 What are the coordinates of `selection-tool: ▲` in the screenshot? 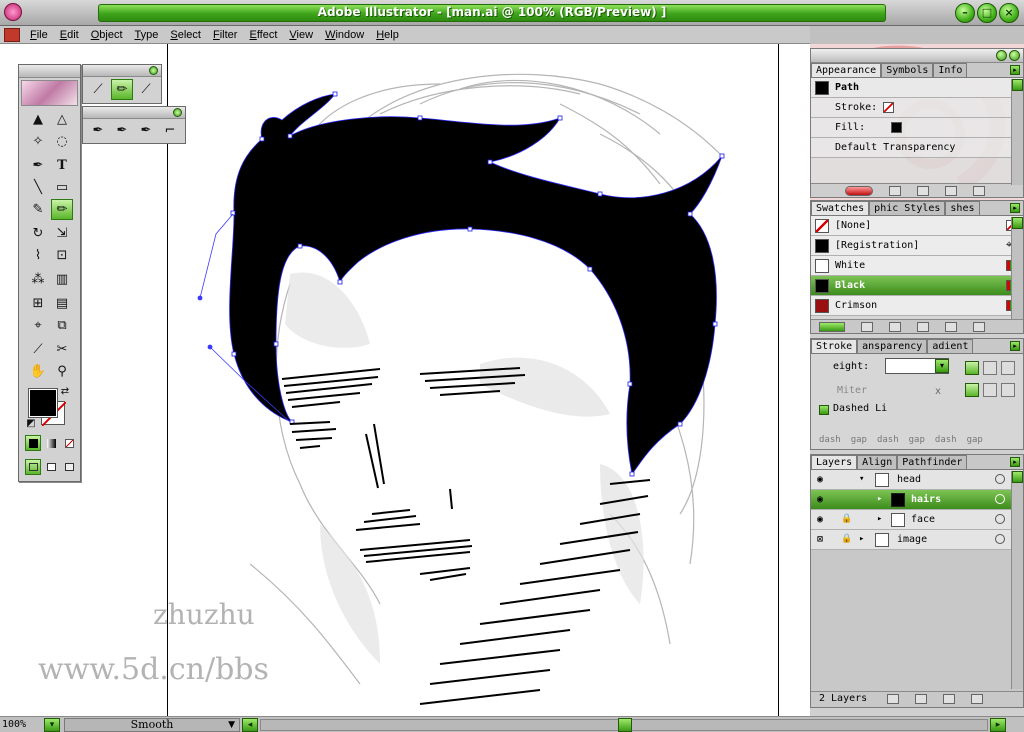 It's located at (38, 119).